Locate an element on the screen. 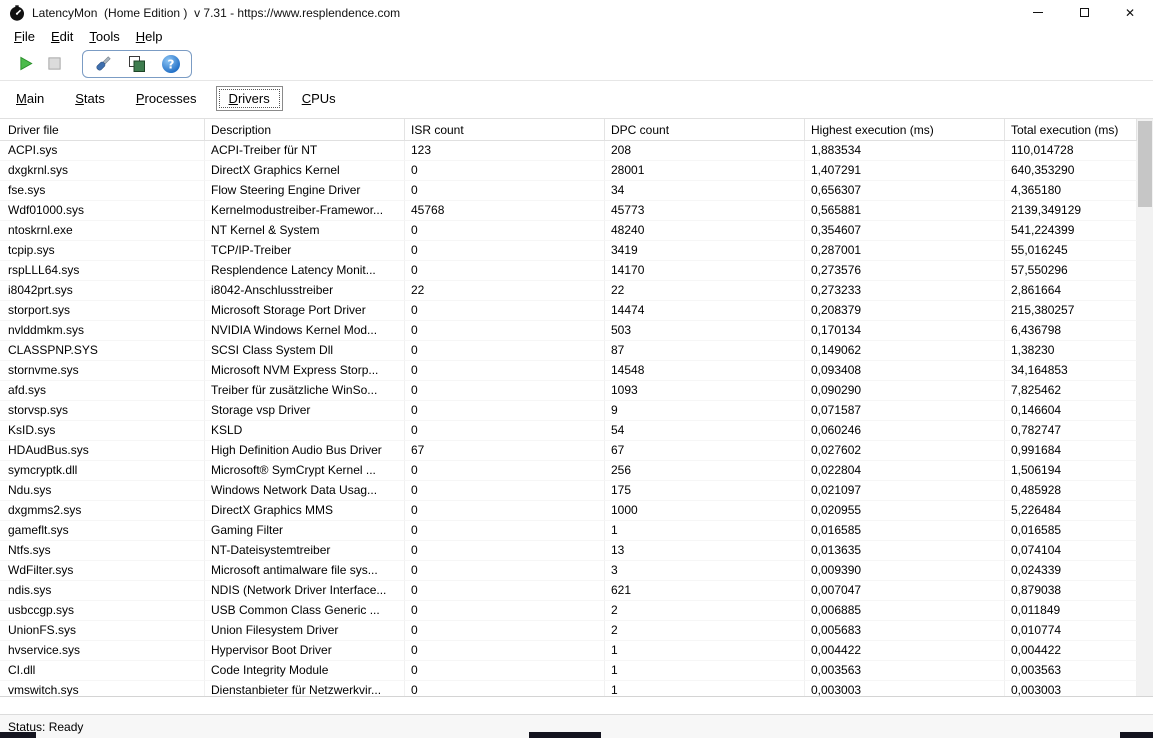 This screenshot has height=738, width=1153. tab-drivers: Drivers is located at coordinates (249, 98).